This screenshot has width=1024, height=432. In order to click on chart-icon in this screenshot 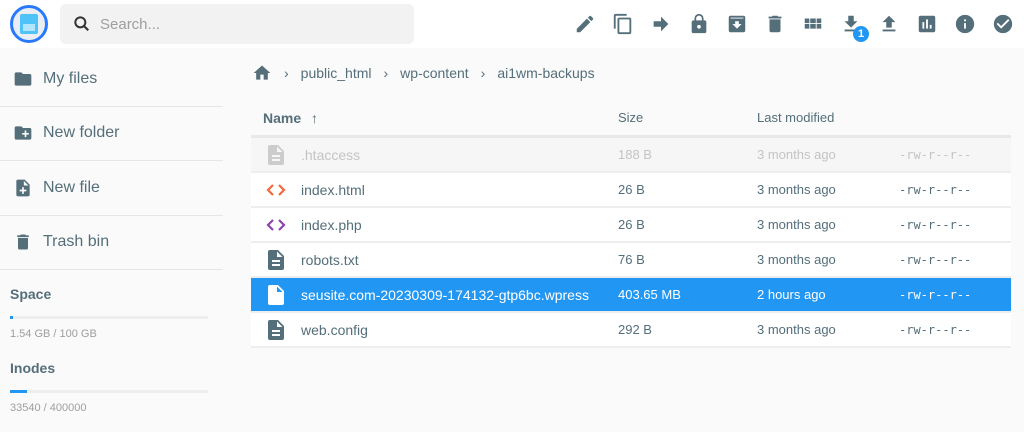, I will do `click(927, 24)`.